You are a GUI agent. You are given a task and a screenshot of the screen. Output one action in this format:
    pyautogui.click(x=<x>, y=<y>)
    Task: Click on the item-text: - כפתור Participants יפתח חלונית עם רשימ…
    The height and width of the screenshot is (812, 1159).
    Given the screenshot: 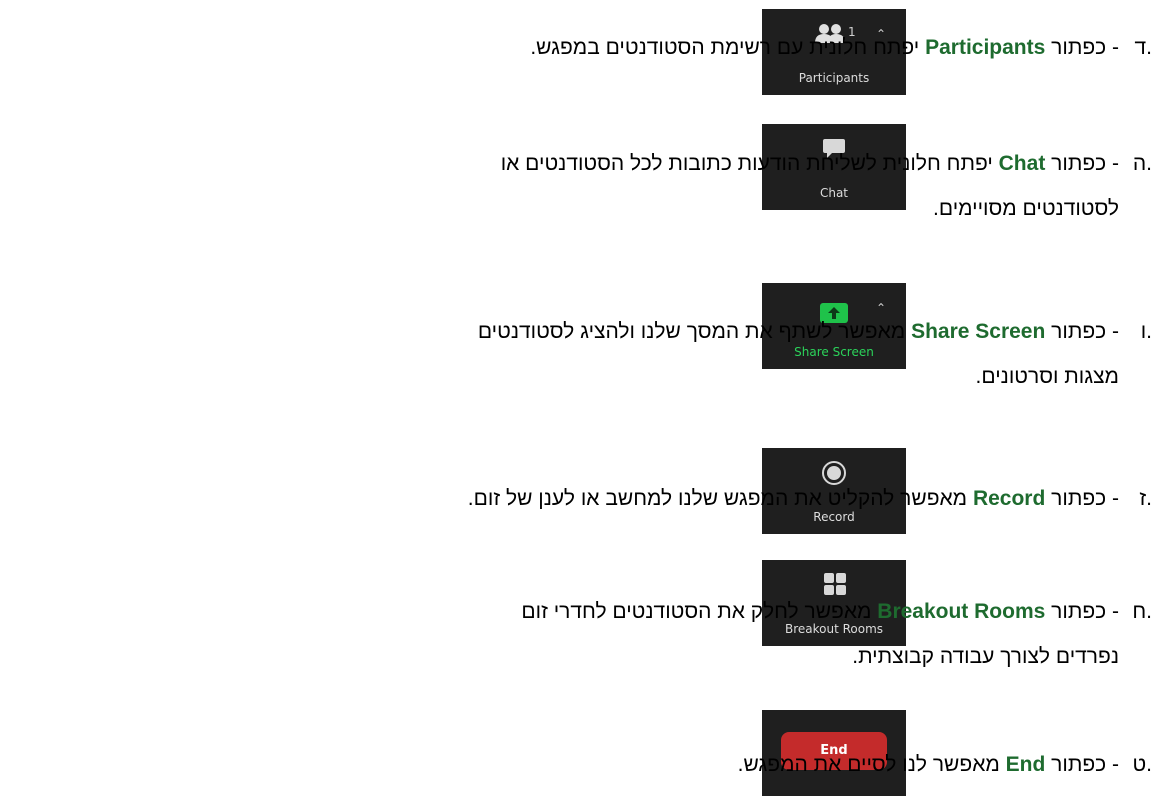 What is the action you would take?
    pyautogui.click(x=824, y=47)
    